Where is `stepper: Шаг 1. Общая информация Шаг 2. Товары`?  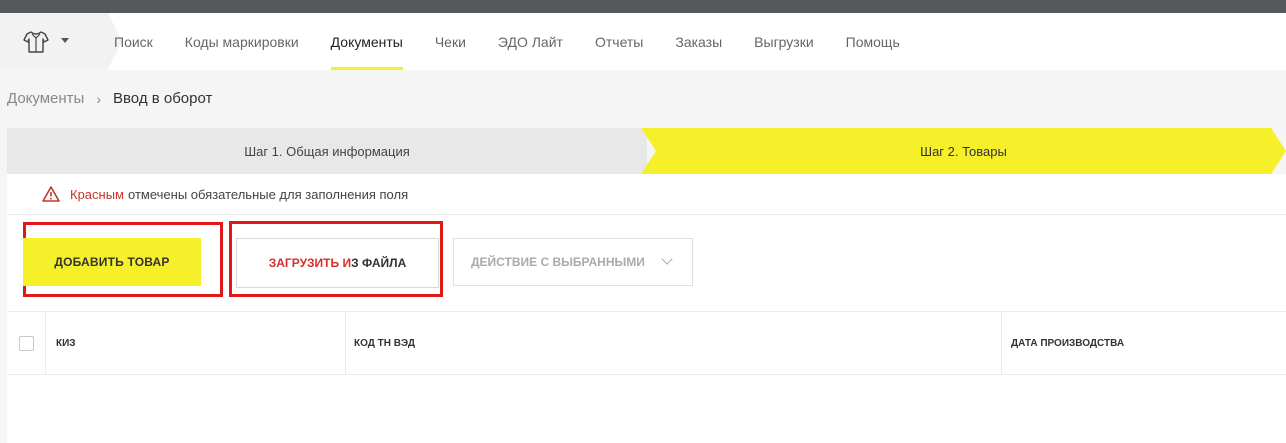
stepper: Шаг 1. Общая информация Шаг 2. Товары is located at coordinates (646, 151).